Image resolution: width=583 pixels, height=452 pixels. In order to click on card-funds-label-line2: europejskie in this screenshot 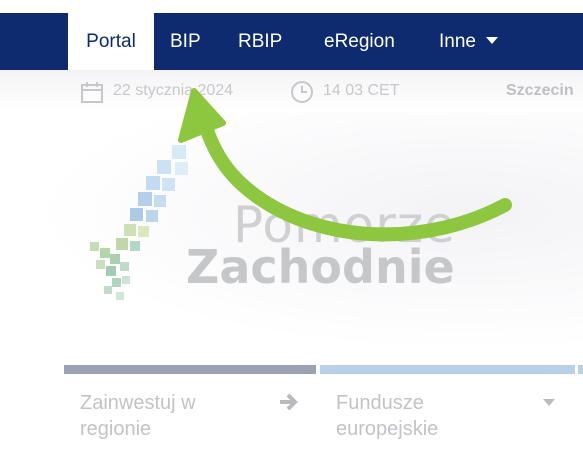, I will do `click(387, 429)`.